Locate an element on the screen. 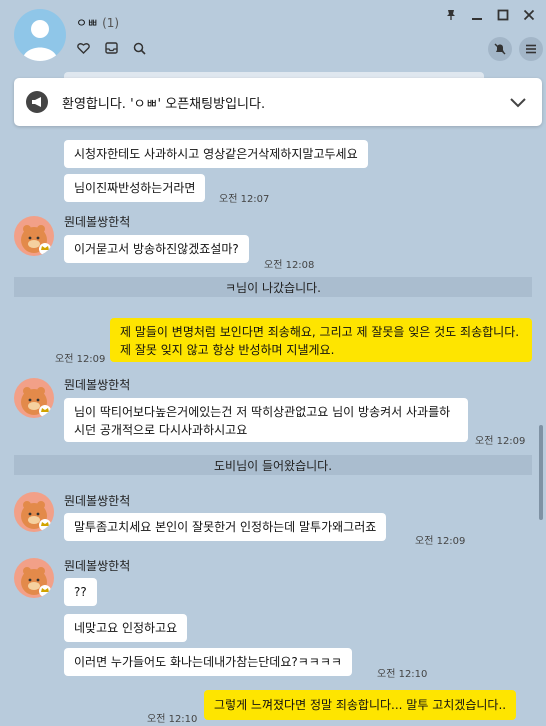 The width and height of the screenshot is (546, 726). bell-off-icon is located at coordinates (500, 49).